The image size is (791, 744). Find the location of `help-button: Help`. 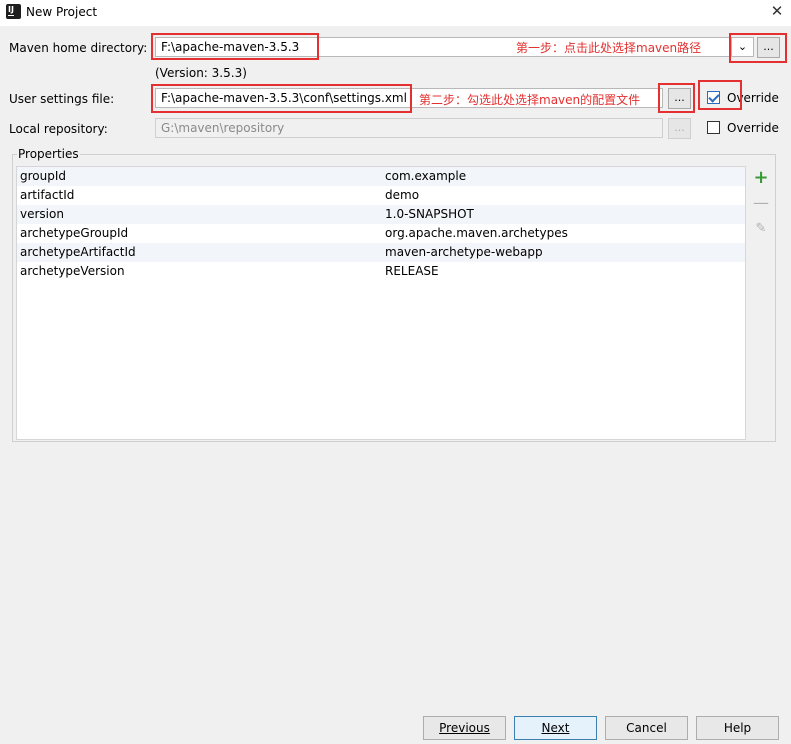

help-button: Help is located at coordinates (737, 728).